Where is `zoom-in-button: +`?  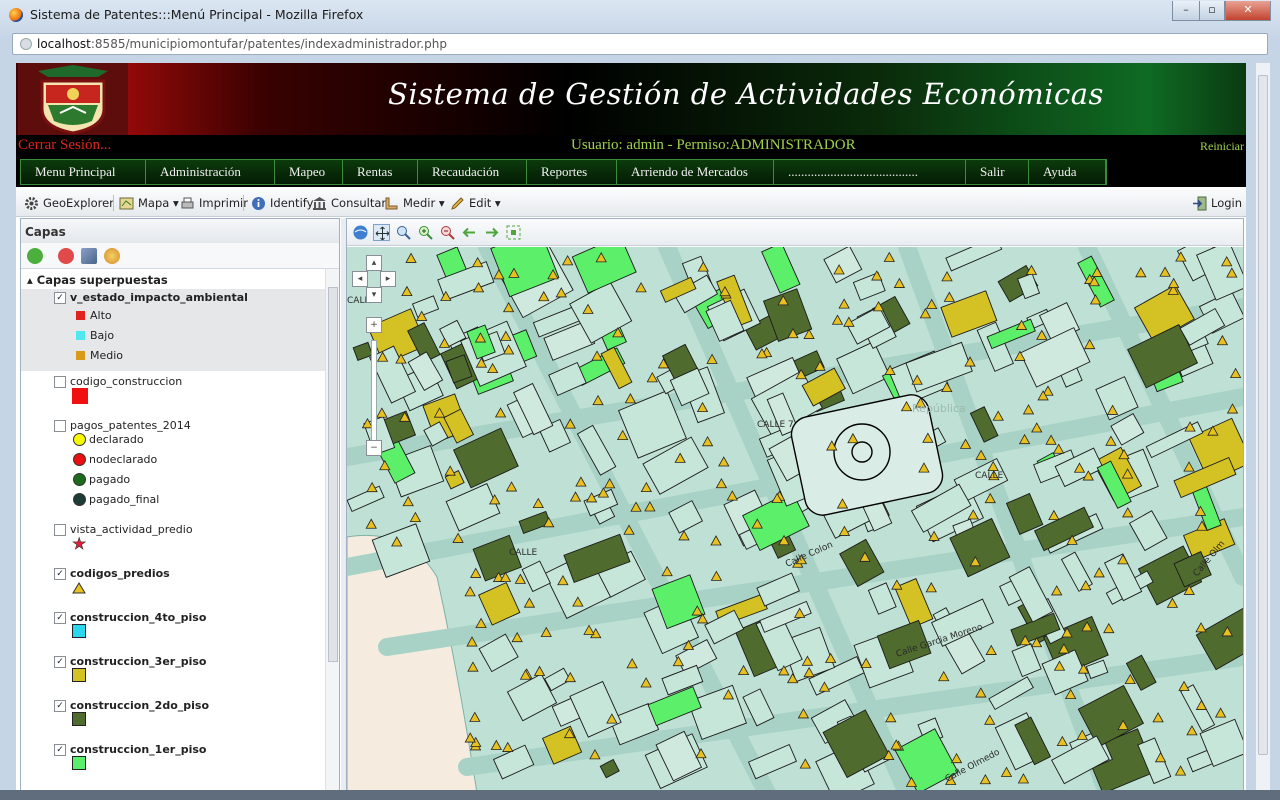 zoom-in-button: + is located at coordinates (374, 325).